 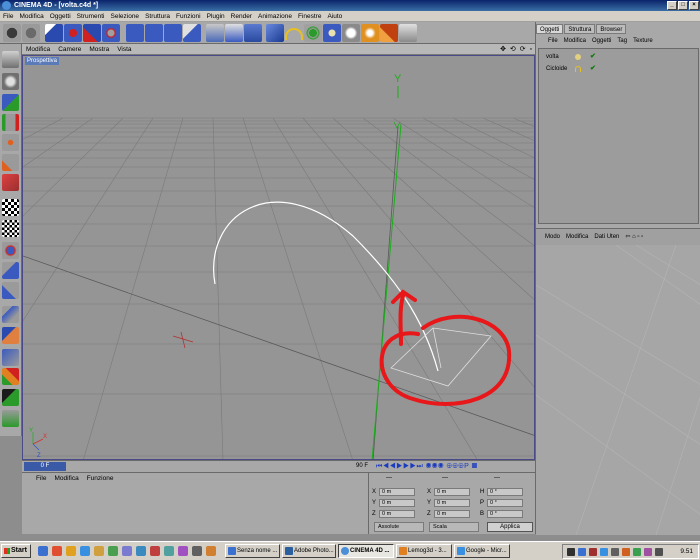 I want to click on start-button: Start, so click(x=16, y=551).